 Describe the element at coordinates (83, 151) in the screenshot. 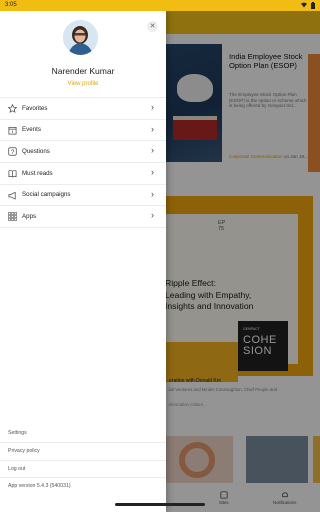

I see `menu-item-questions: ? Questions ›` at that location.